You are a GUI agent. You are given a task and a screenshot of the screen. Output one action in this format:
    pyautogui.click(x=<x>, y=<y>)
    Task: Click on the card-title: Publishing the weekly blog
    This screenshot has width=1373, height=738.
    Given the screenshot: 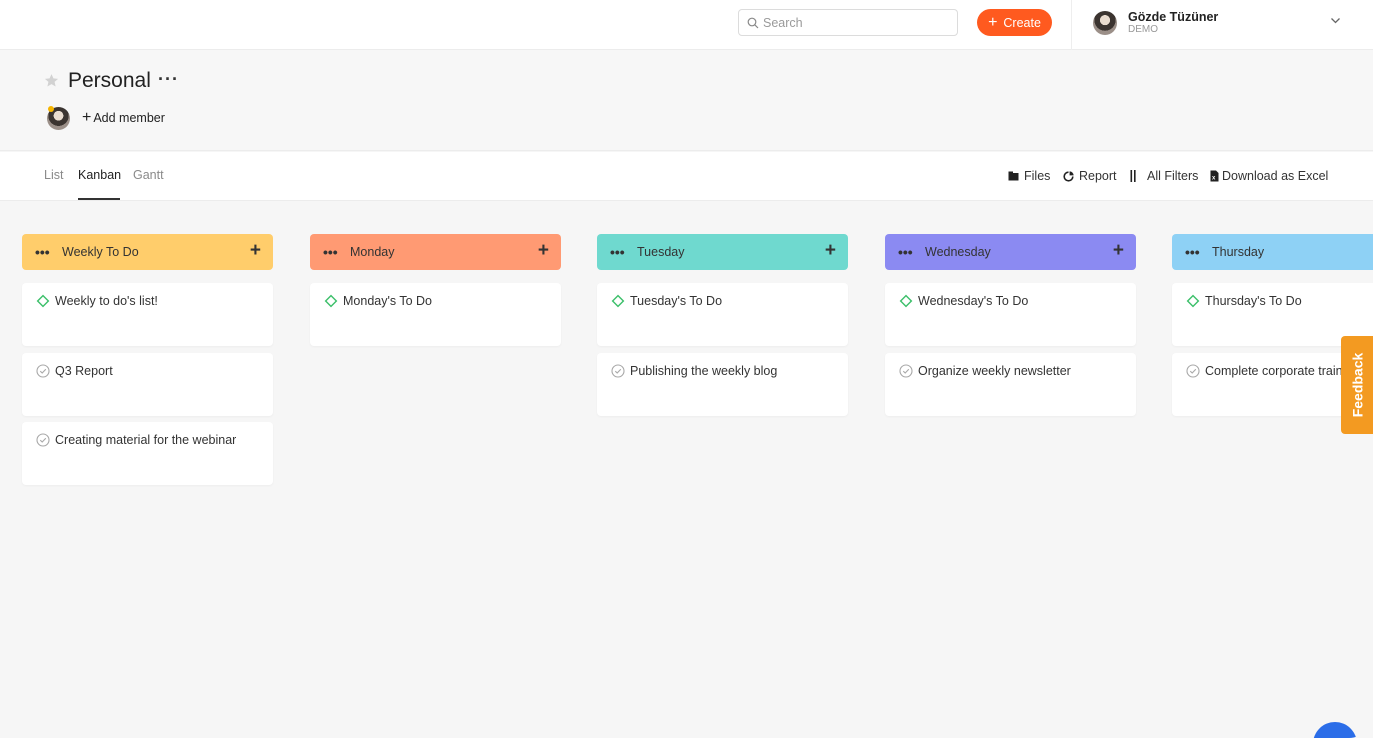 What is the action you would take?
    pyautogui.click(x=704, y=371)
    